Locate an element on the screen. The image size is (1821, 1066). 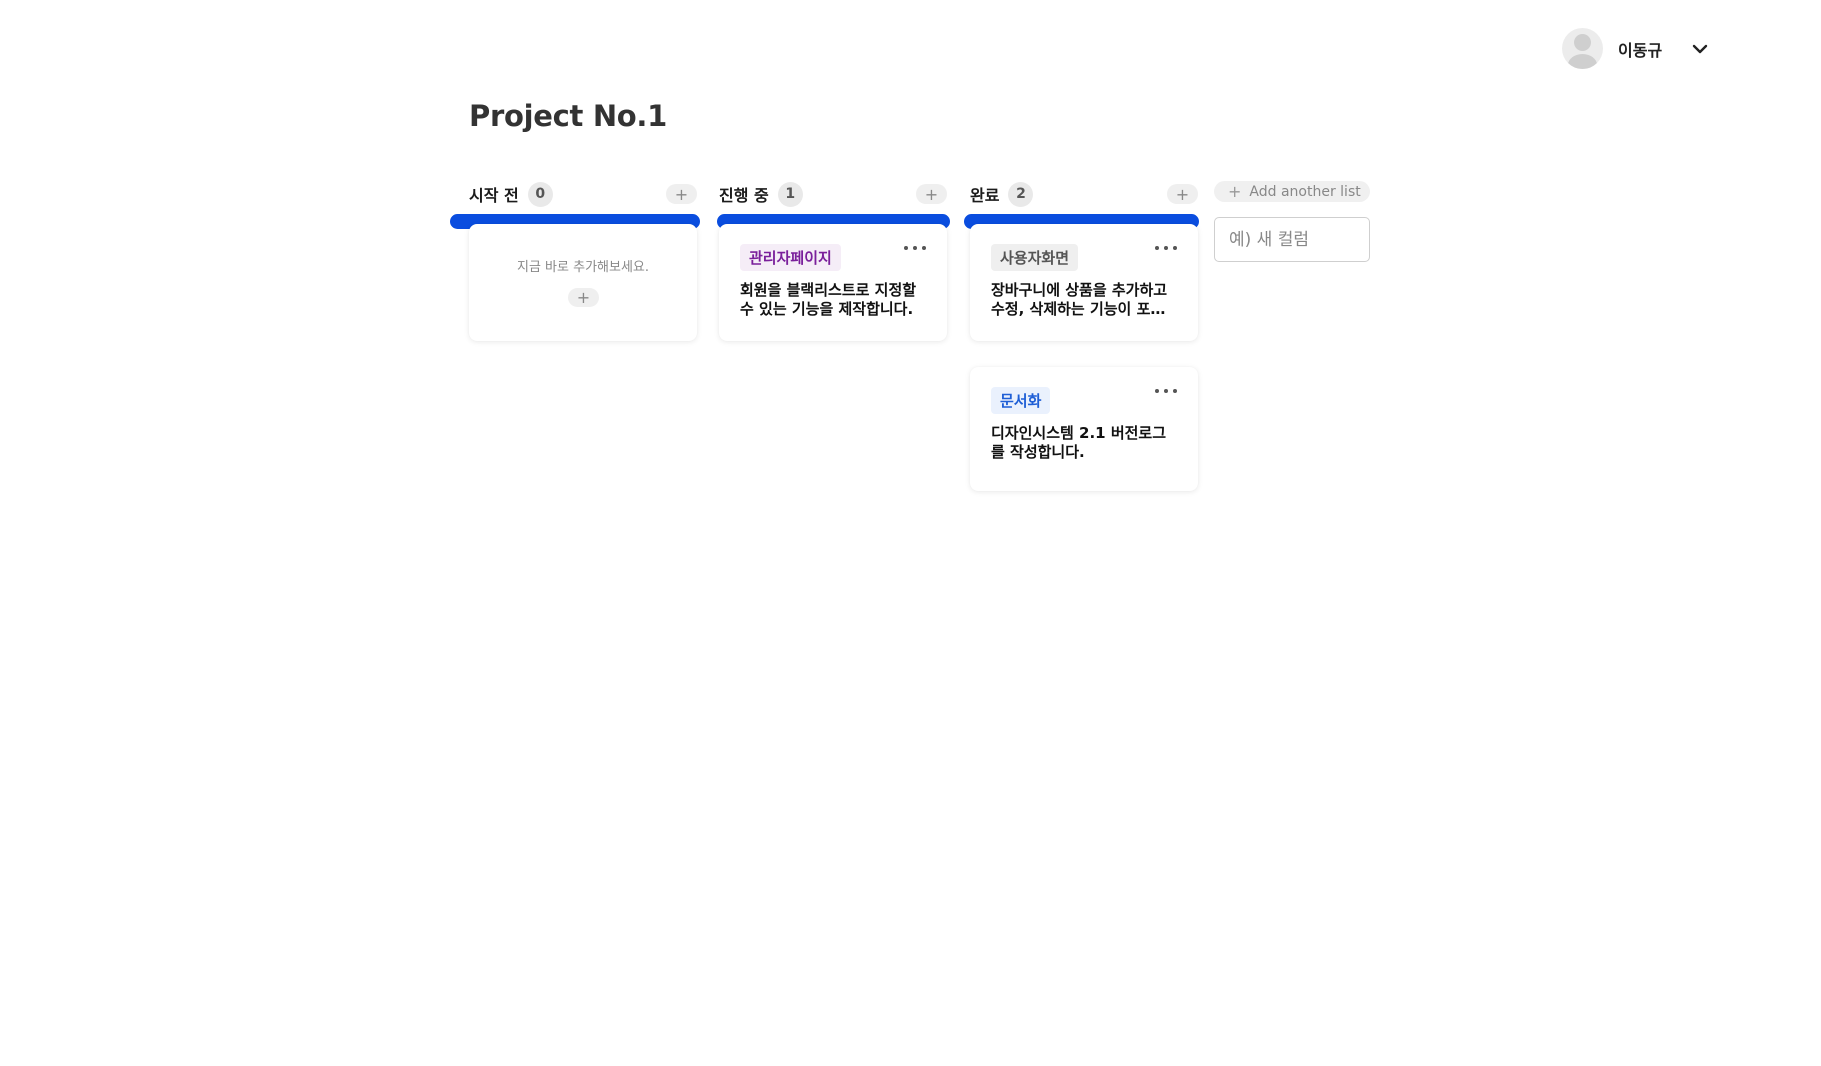
avatar is located at coordinates (1582, 48).